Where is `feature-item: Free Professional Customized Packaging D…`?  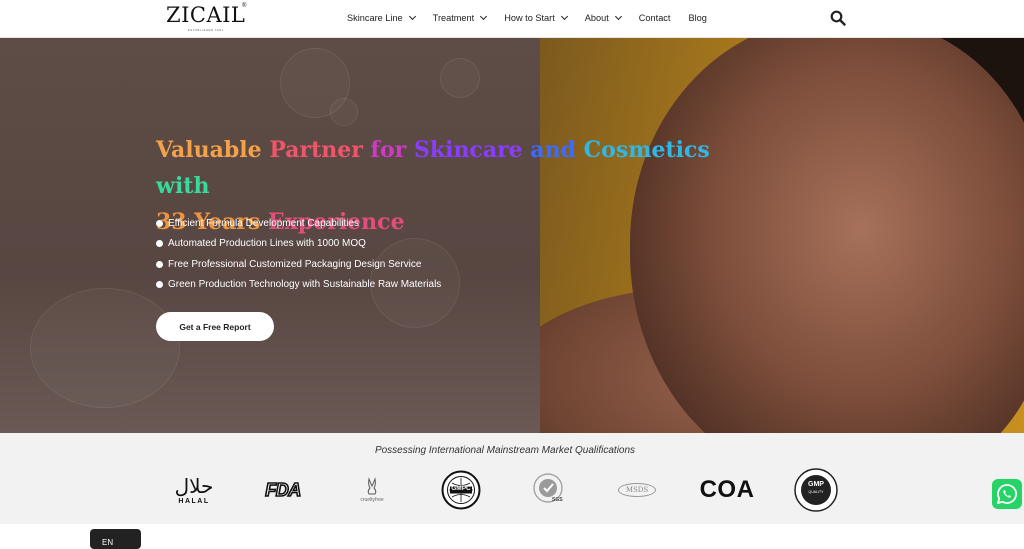 feature-item: Free Professional Customized Packaging D… is located at coordinates (298, 264).